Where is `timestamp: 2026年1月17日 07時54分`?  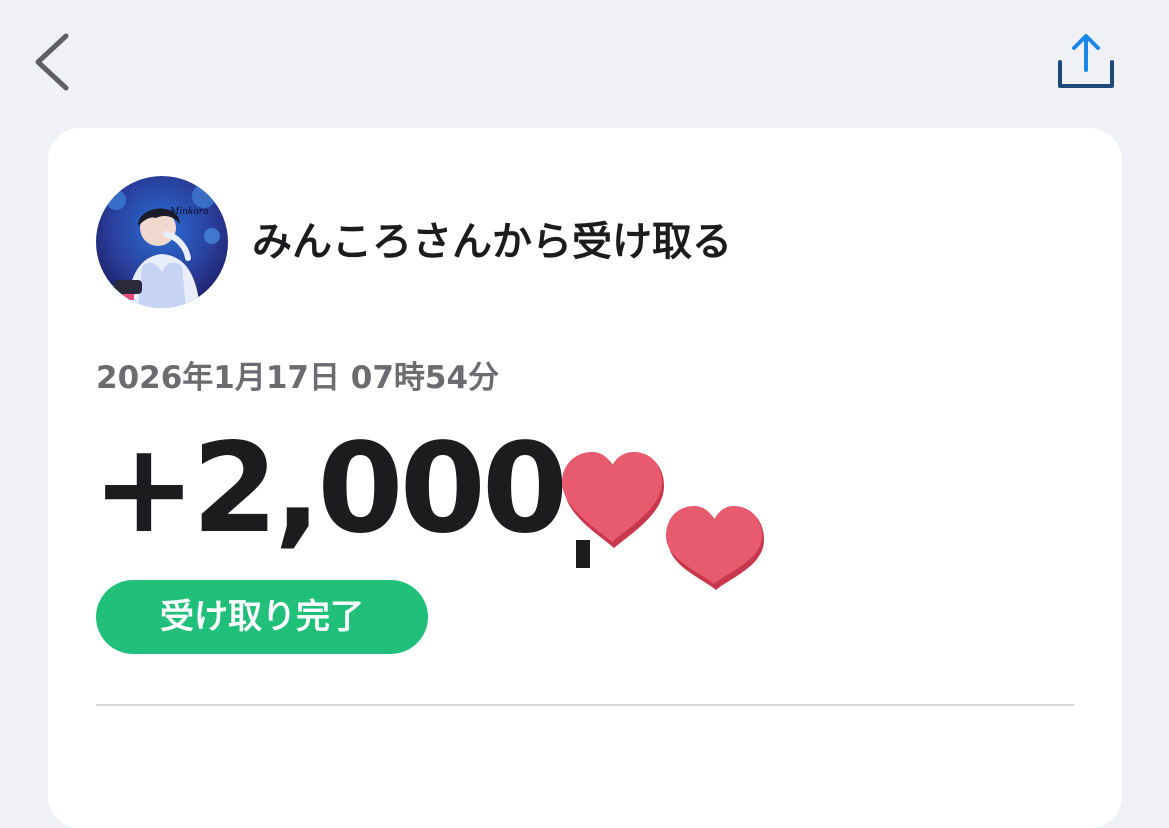
timestamp: 2026年1月17日 07時54分 is located at coordinates (298, 378).